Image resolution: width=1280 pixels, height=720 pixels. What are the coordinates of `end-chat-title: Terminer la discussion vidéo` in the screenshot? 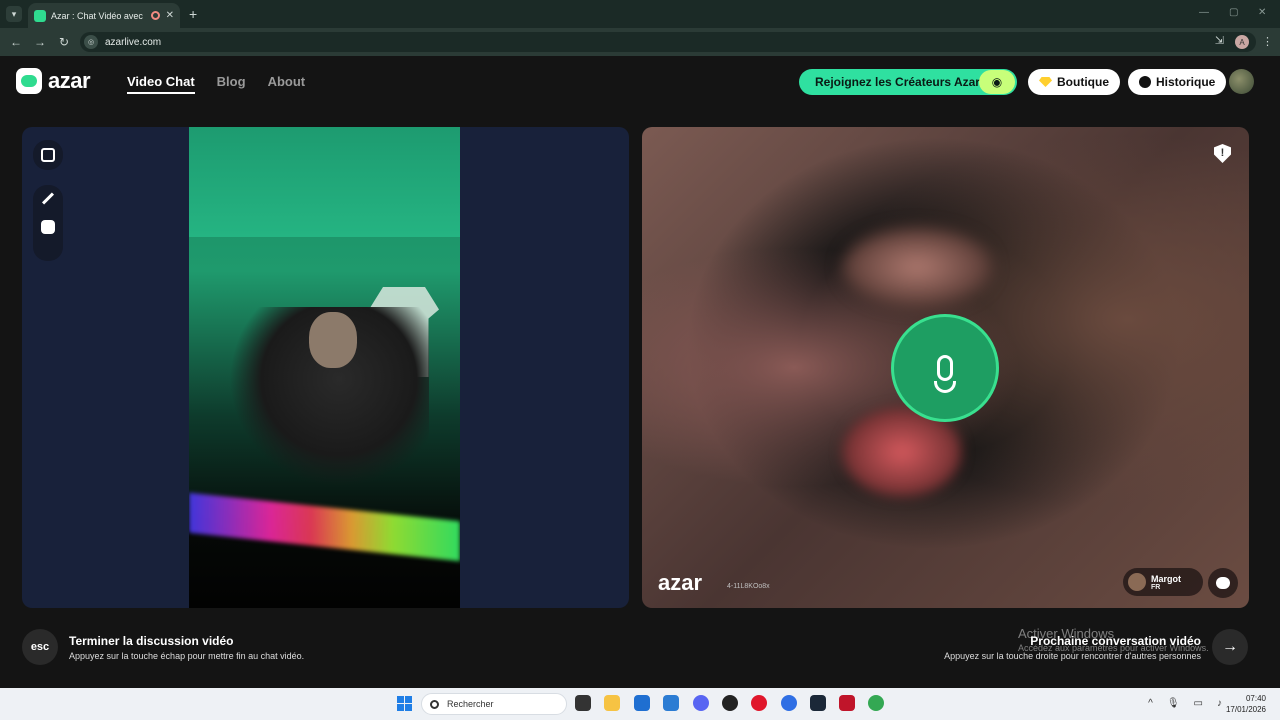 It's located at (151, 641).